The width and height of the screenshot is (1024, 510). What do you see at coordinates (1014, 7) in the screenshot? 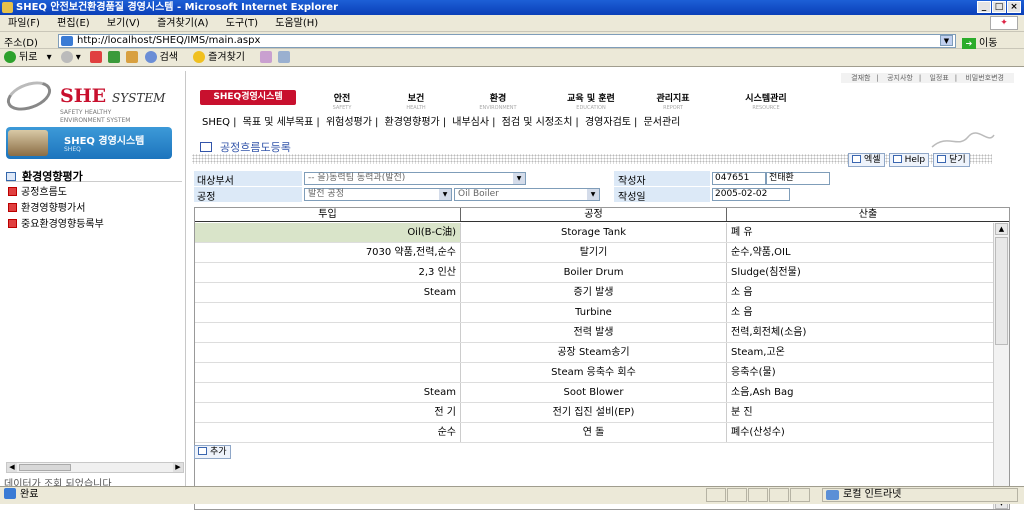
I see `close-window-button: ×` at bounding box center [1014, 7].